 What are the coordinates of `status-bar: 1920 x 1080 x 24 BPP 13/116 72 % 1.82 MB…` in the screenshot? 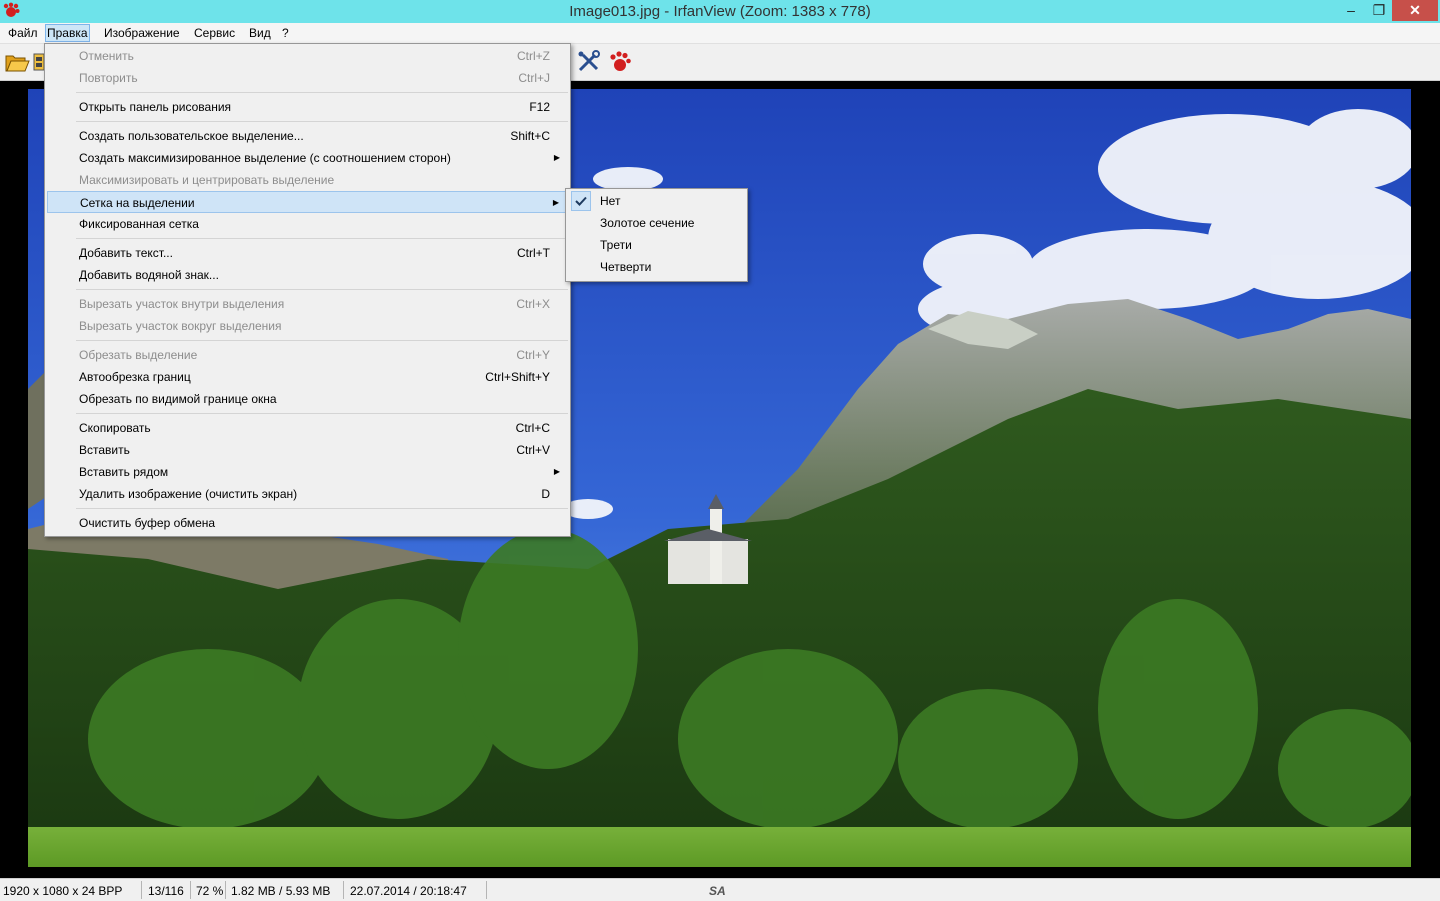 It's located at (720, 889).